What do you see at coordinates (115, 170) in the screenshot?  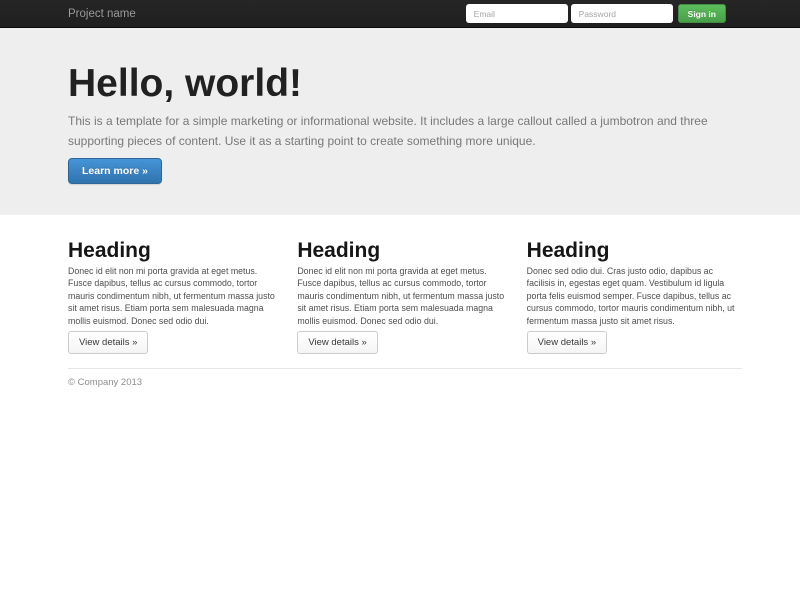 I see `learn-more-button: Learn more »` at bounding box center [115, 170].